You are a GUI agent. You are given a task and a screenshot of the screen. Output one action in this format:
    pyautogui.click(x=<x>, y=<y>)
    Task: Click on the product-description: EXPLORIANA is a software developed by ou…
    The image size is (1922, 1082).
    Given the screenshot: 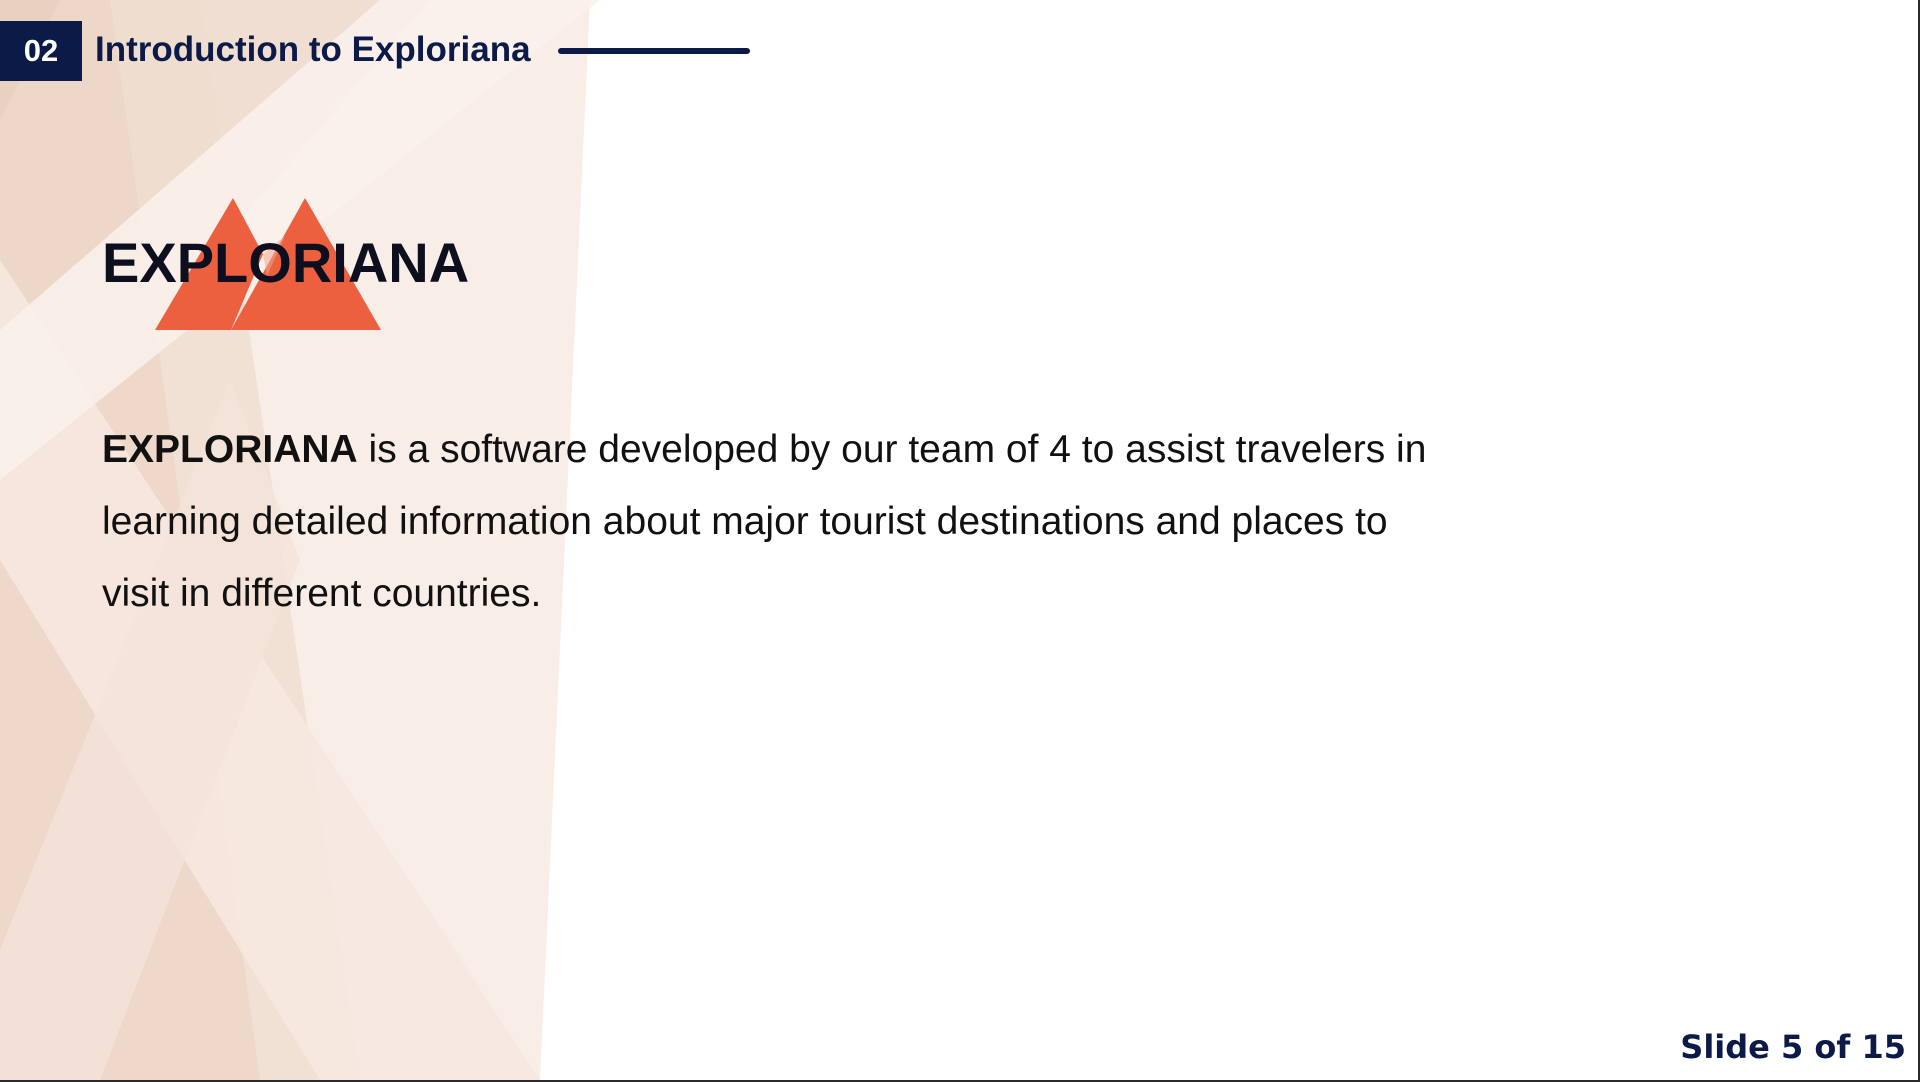 What is the action you would take?
    pyautogui.click(x=782, y=522)
    